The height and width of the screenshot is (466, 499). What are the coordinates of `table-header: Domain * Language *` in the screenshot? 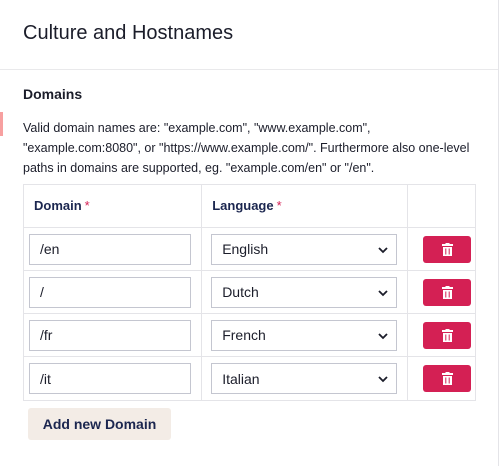 It's located at (249, 206).